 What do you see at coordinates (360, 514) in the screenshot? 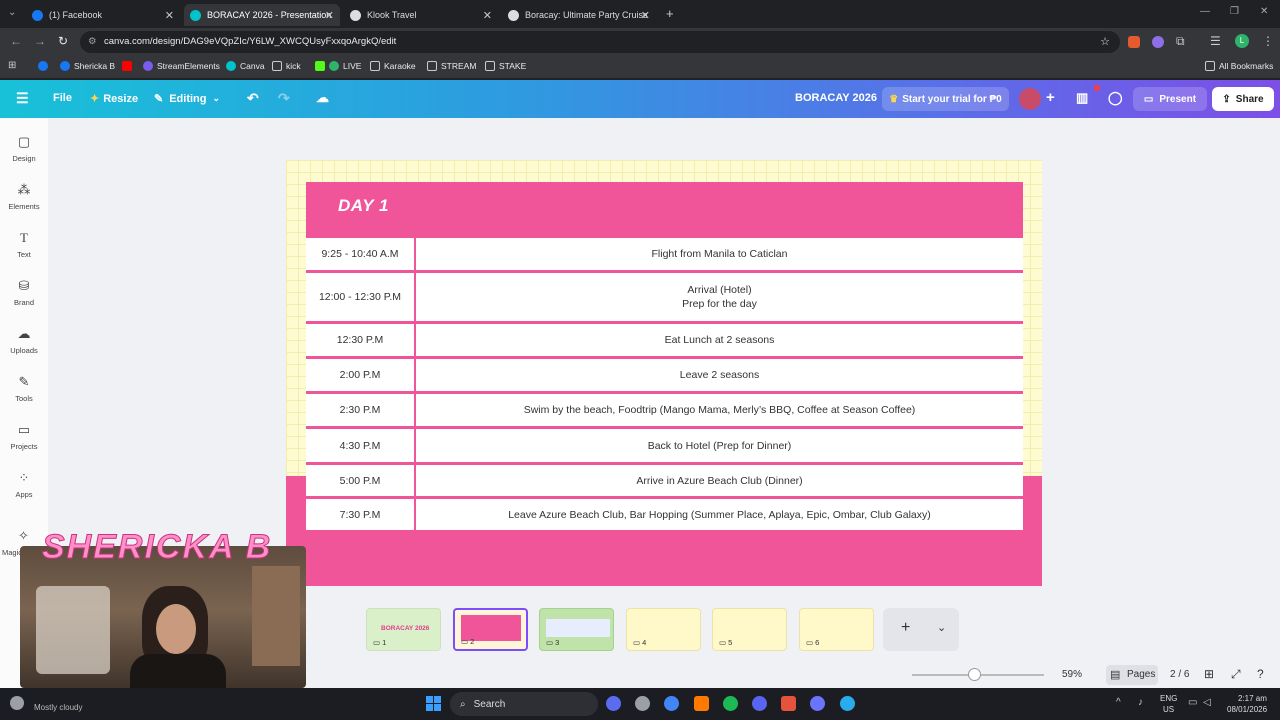
I see `time-cell: 7:30 P.M` at bounding box center [360, 514].